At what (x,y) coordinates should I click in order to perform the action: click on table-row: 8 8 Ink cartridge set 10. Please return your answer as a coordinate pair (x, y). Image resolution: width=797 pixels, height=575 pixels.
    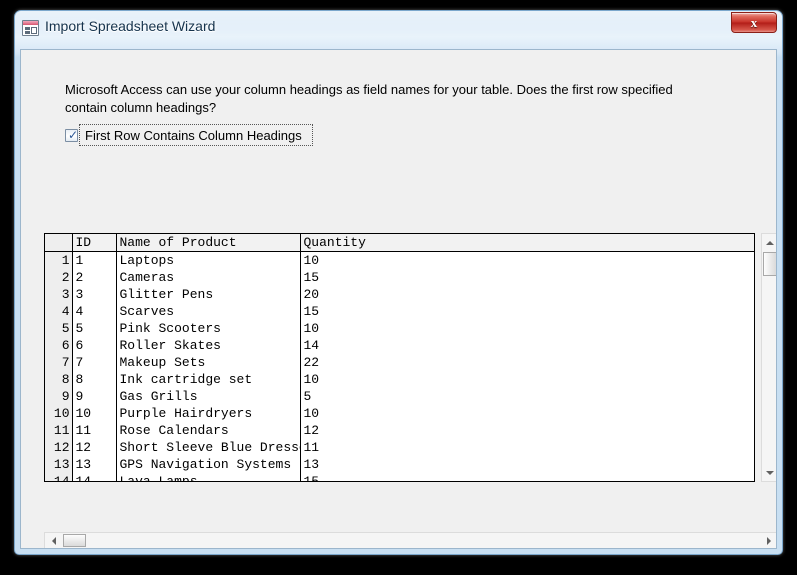
    Looking at the image, I should click on (399, 379).